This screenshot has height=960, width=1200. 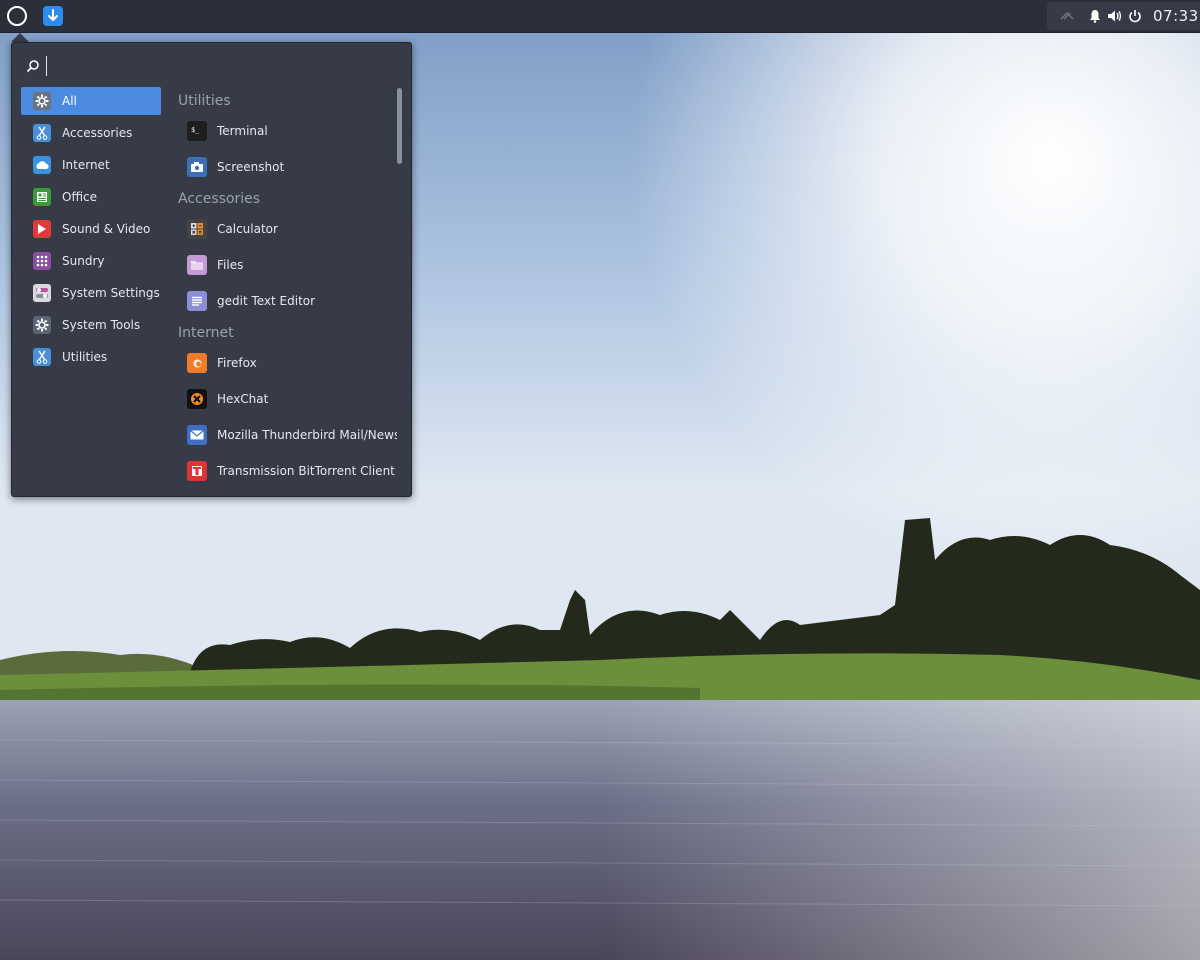 I want to click on toggle-icon, so click(x=42, y=293).